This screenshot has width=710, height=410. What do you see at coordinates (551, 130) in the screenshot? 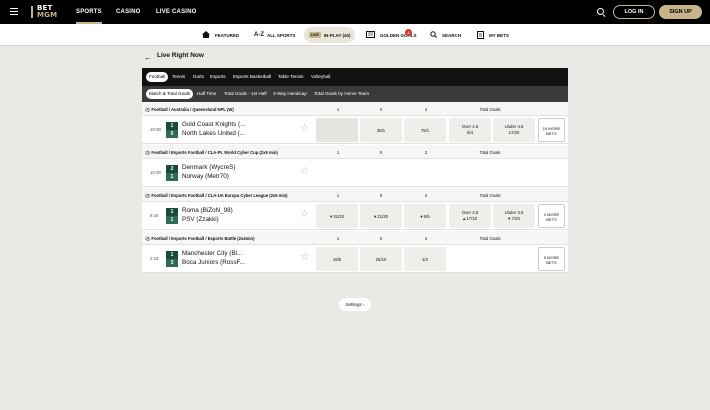
I see `more-bets-button: 19 MORE BETS` at bounding box center [551, 130].